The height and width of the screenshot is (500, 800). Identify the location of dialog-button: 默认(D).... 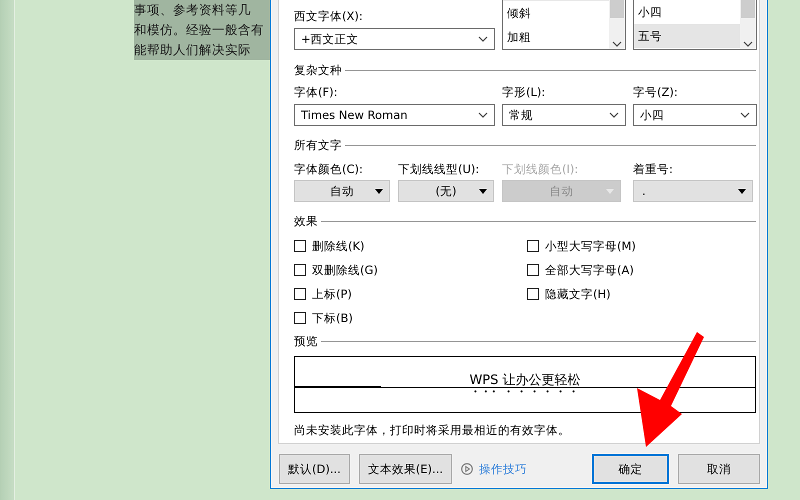
(314, 469).